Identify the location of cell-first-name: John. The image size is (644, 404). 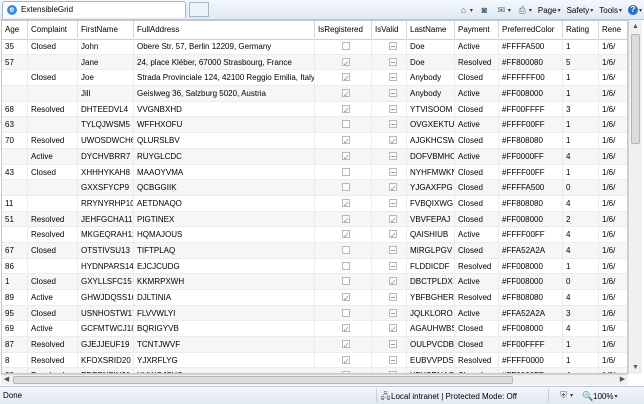
(106, 47).